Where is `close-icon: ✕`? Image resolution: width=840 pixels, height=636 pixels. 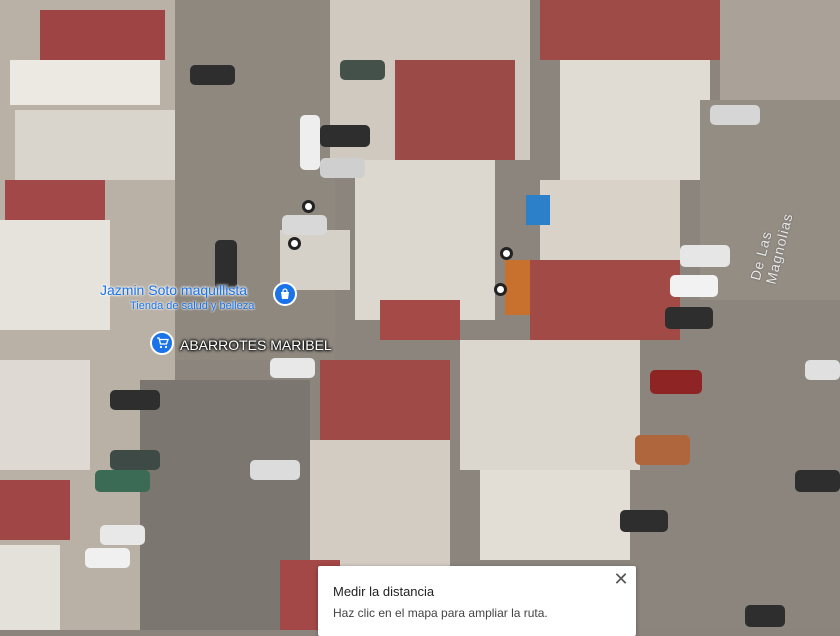
close-icon: ✕ is located at coordinates (621, 579).